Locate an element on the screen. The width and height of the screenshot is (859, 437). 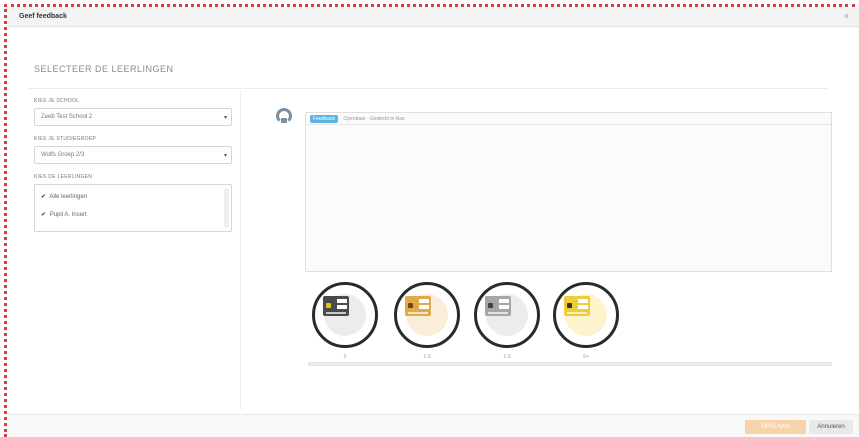
card-label: 5+ is located at coordinates (586, 357).